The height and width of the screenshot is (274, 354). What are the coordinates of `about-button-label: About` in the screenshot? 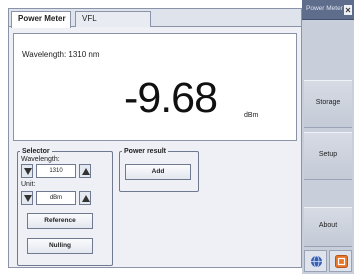 It's located at (328, 225).